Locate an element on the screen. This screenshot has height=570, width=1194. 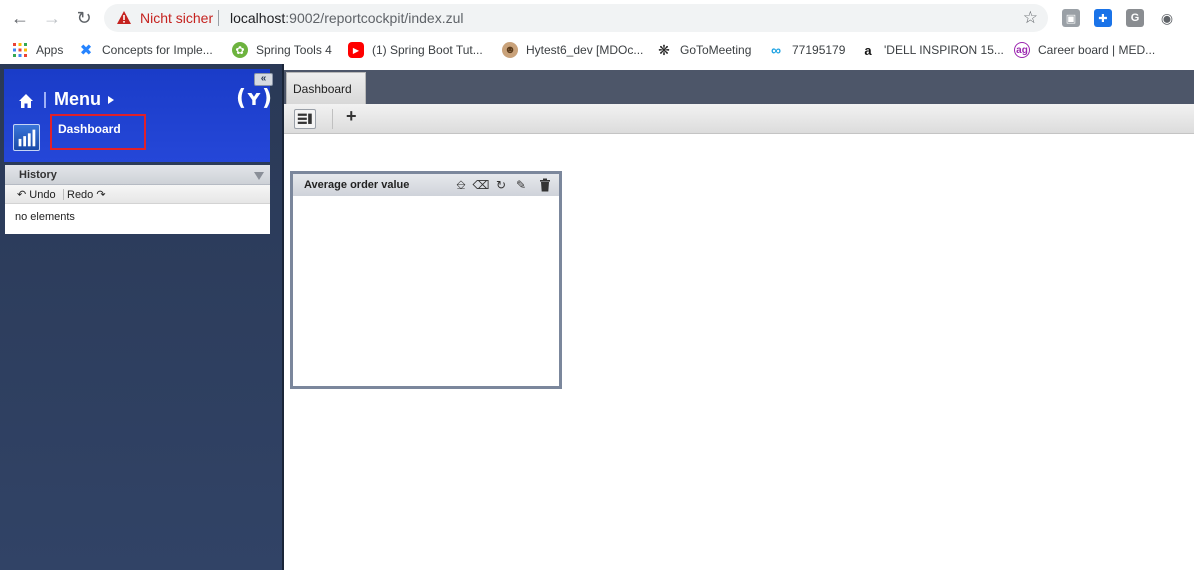
widget-header: Average order value ⎒ ⌫ ↻ ✎ is located at coordinates (426, 185).